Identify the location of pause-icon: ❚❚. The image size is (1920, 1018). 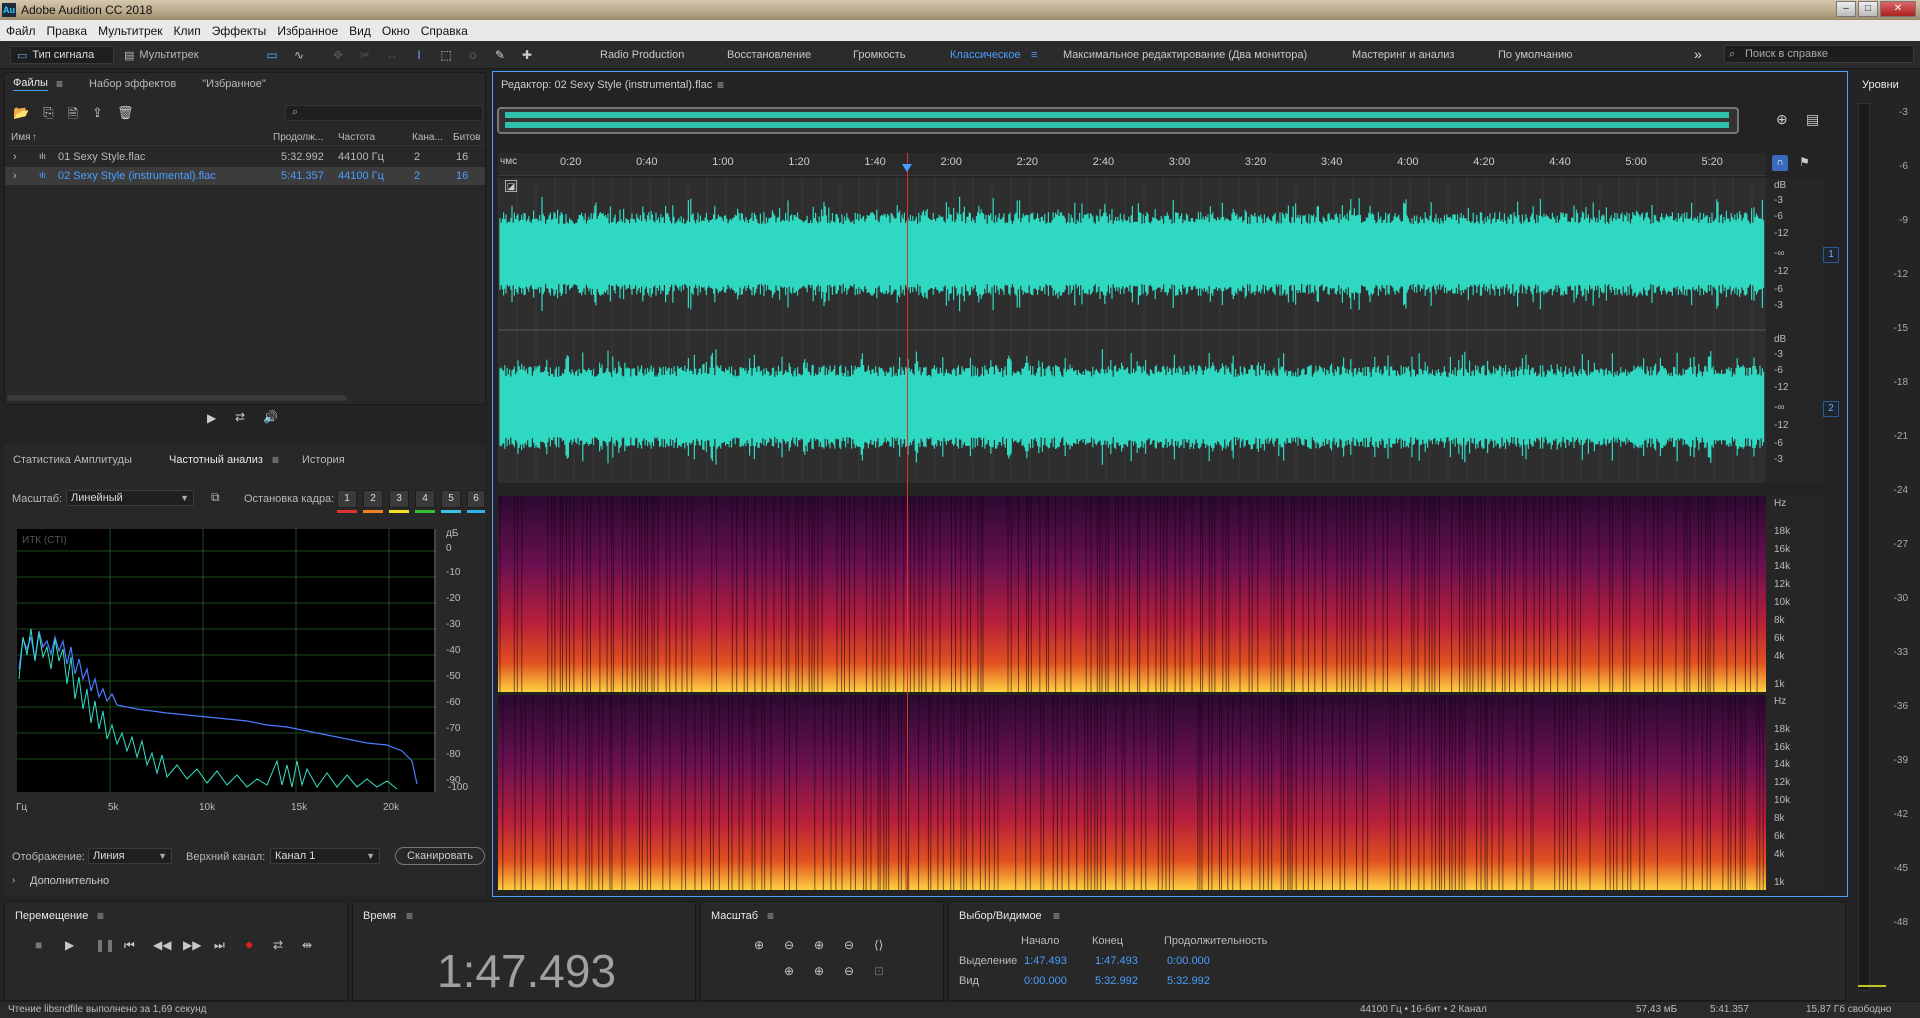
(105, 945).